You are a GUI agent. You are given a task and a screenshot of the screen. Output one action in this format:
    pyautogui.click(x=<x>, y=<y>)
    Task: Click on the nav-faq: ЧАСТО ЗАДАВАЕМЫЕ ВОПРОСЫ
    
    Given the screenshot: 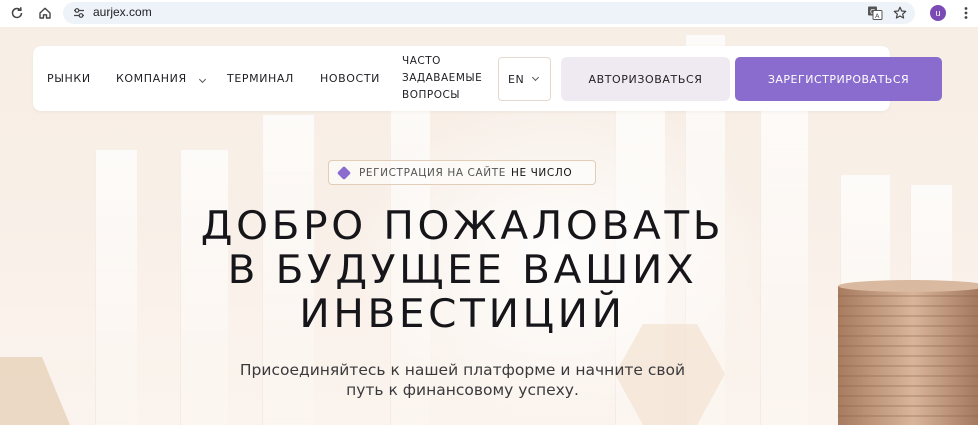 What is the action you would take?
    pyautogui.click(x=452, y=78)
    